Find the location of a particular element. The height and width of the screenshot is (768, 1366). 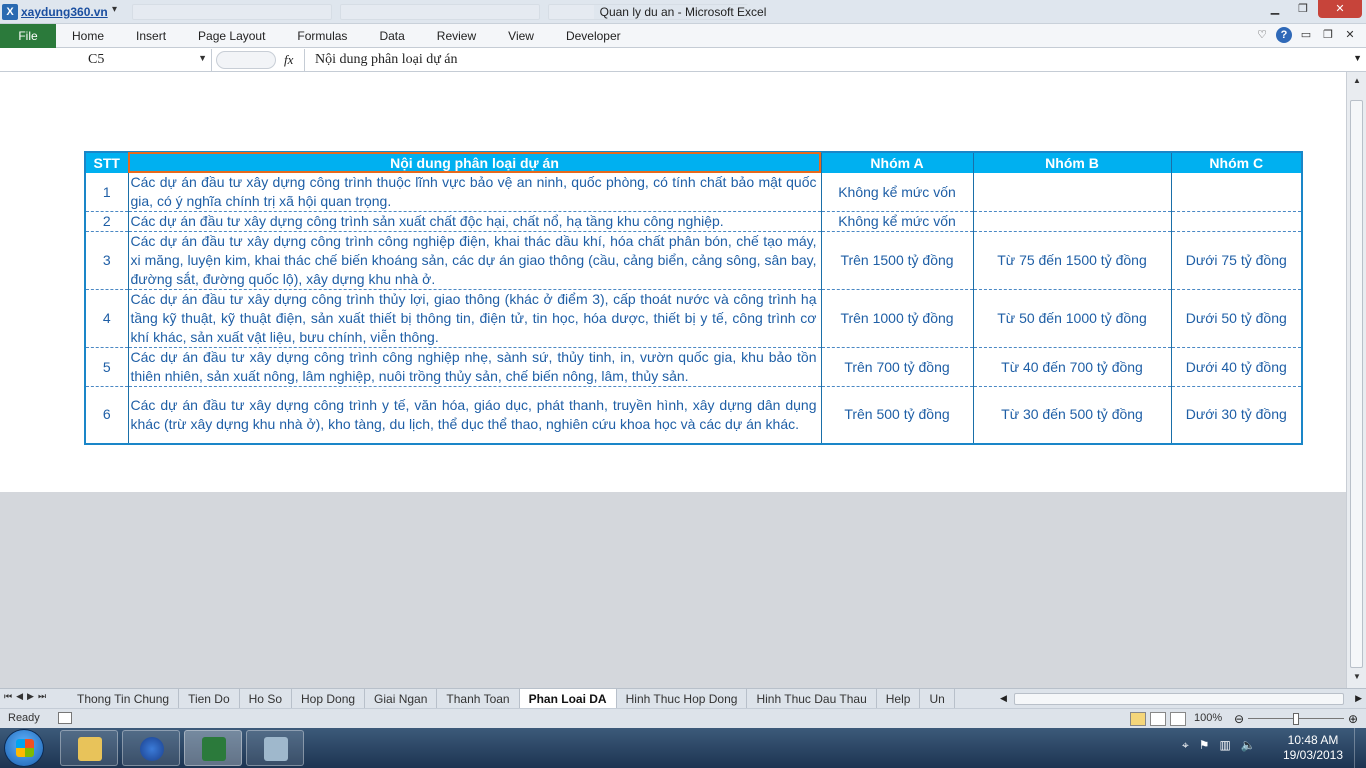

sheet-tab-ho-so: Ho So is located at coordinates (266, 699).